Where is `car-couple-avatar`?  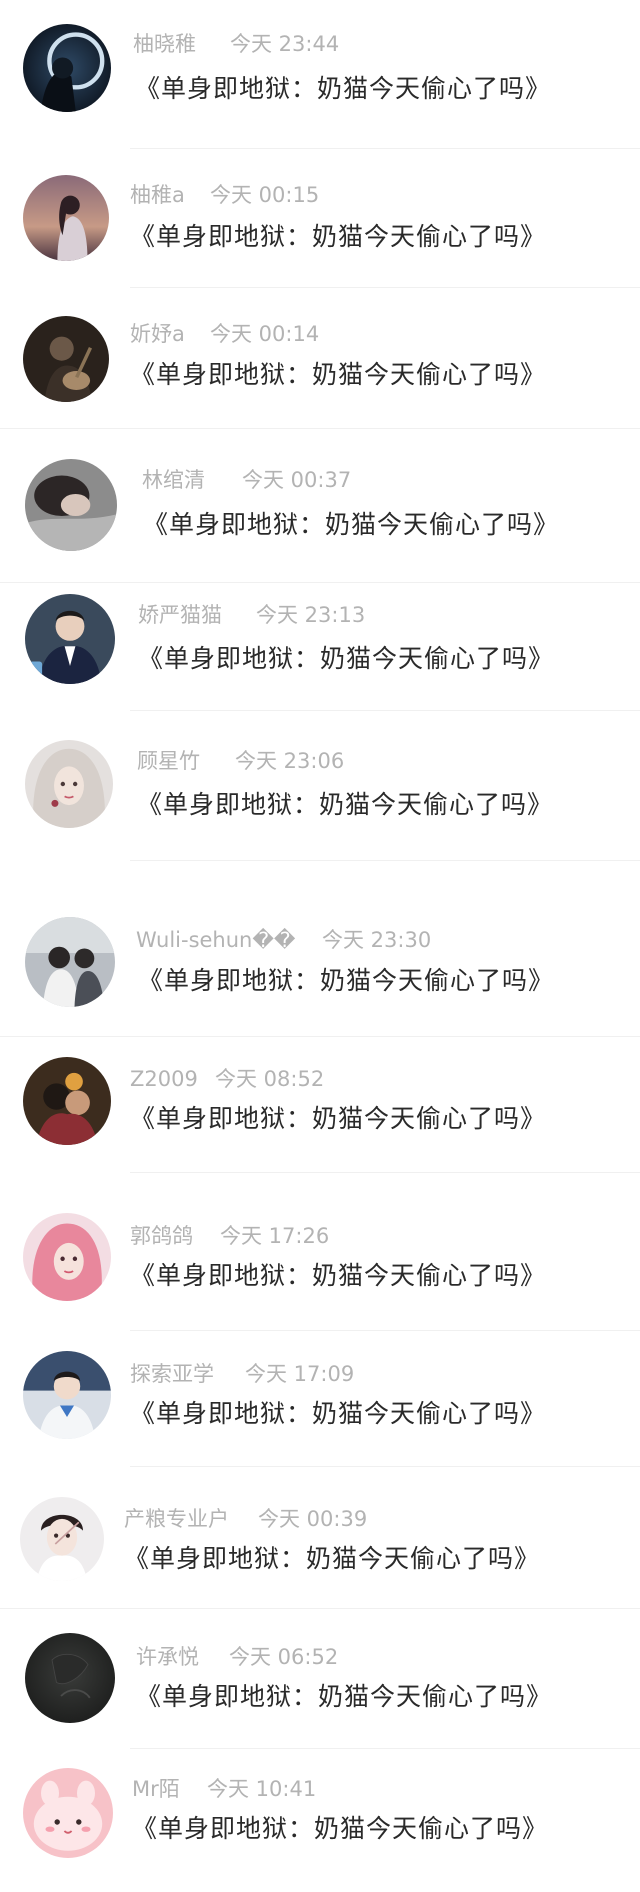
car-couple-avatar is located at coordinates (70, 962).